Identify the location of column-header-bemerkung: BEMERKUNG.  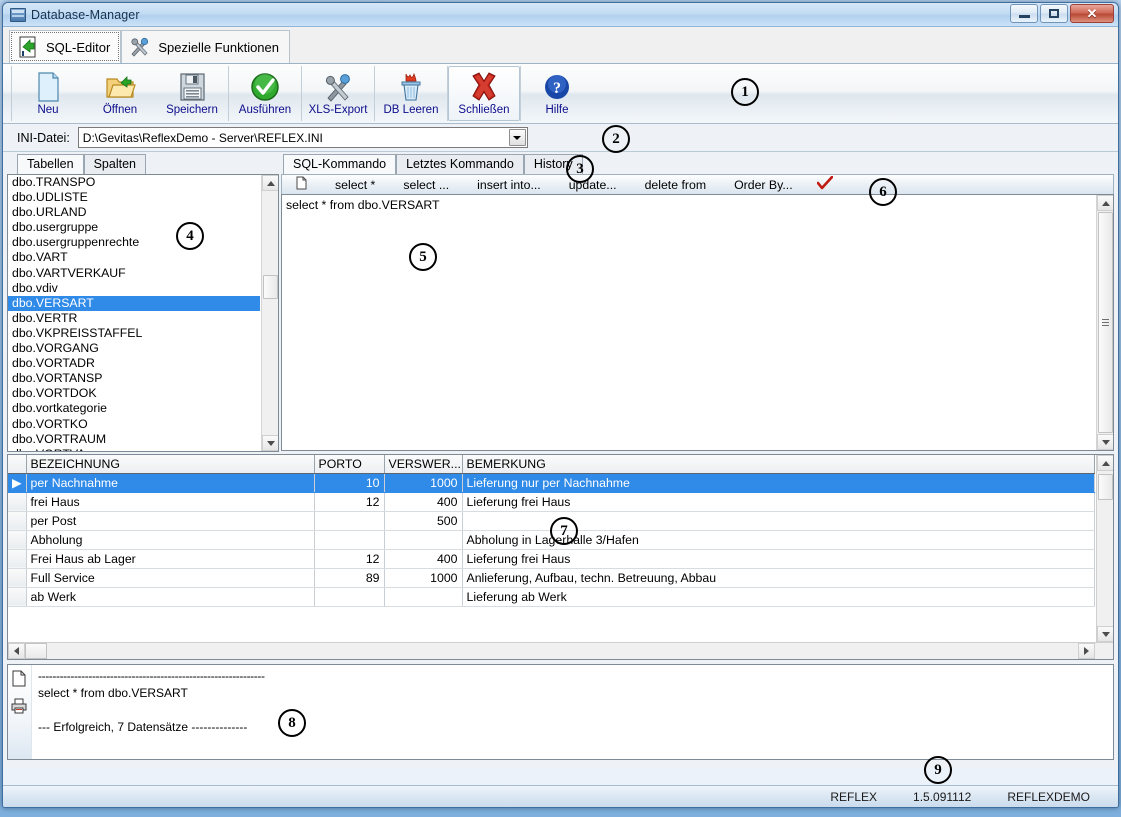
(778, 464).